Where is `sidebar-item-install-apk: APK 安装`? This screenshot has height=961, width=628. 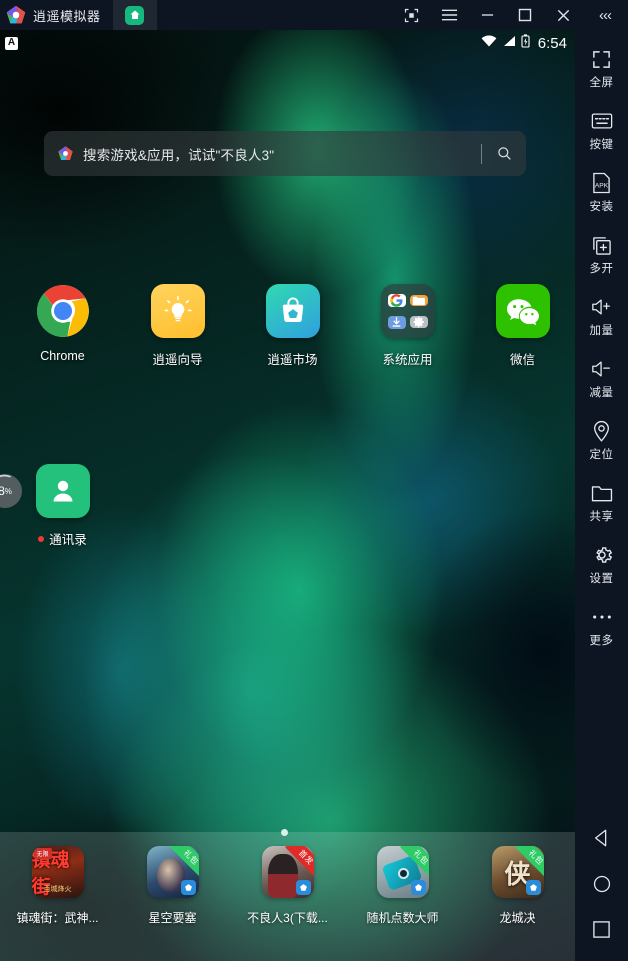
sidebar-item-install-apk: APK 安装 is located at coordinates (601, 193).